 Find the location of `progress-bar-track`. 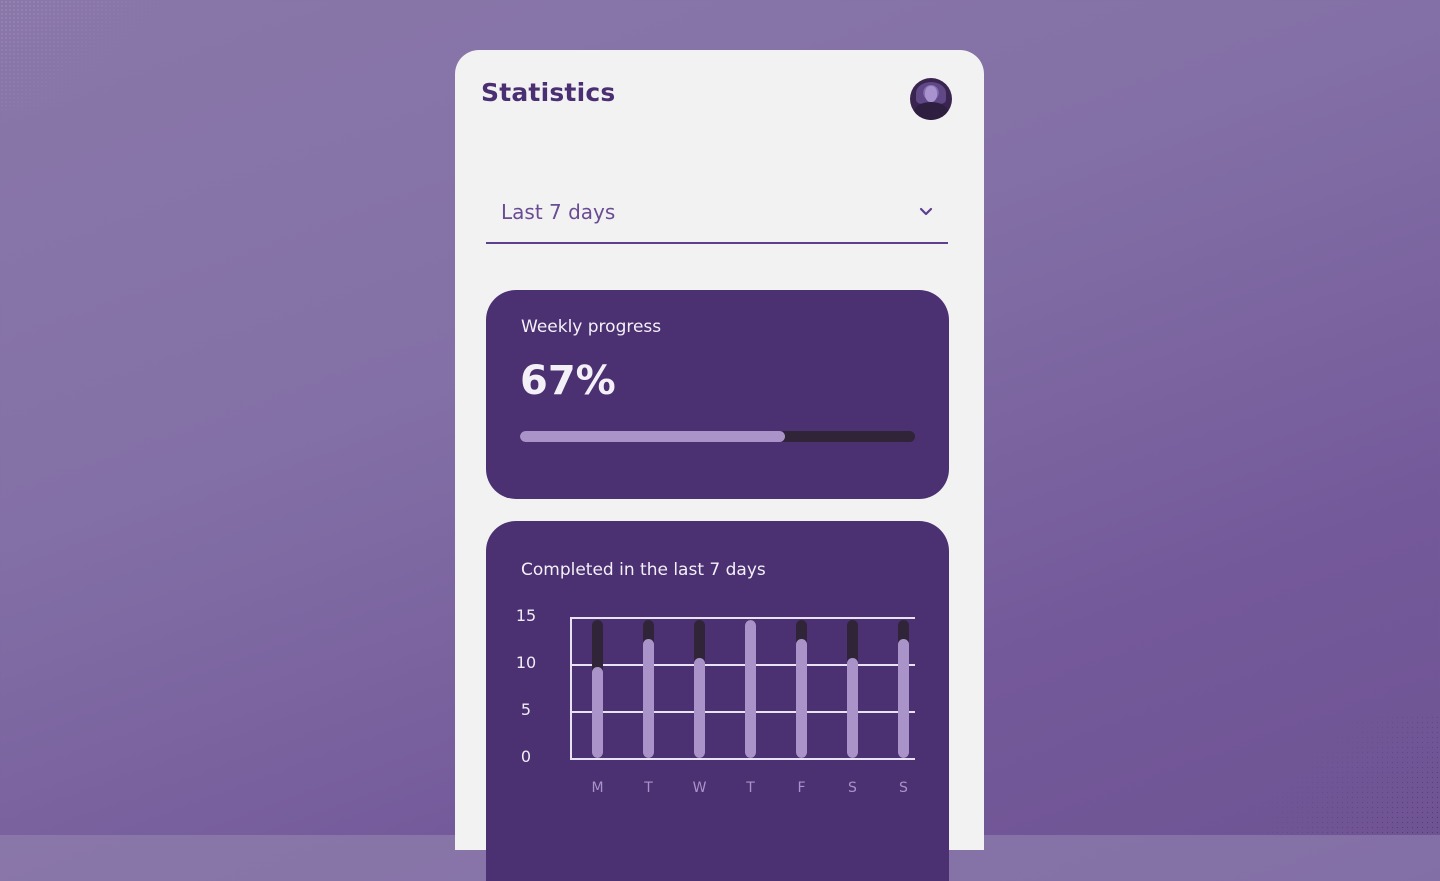

progress-bar-track is located at coordinates (717, 436).